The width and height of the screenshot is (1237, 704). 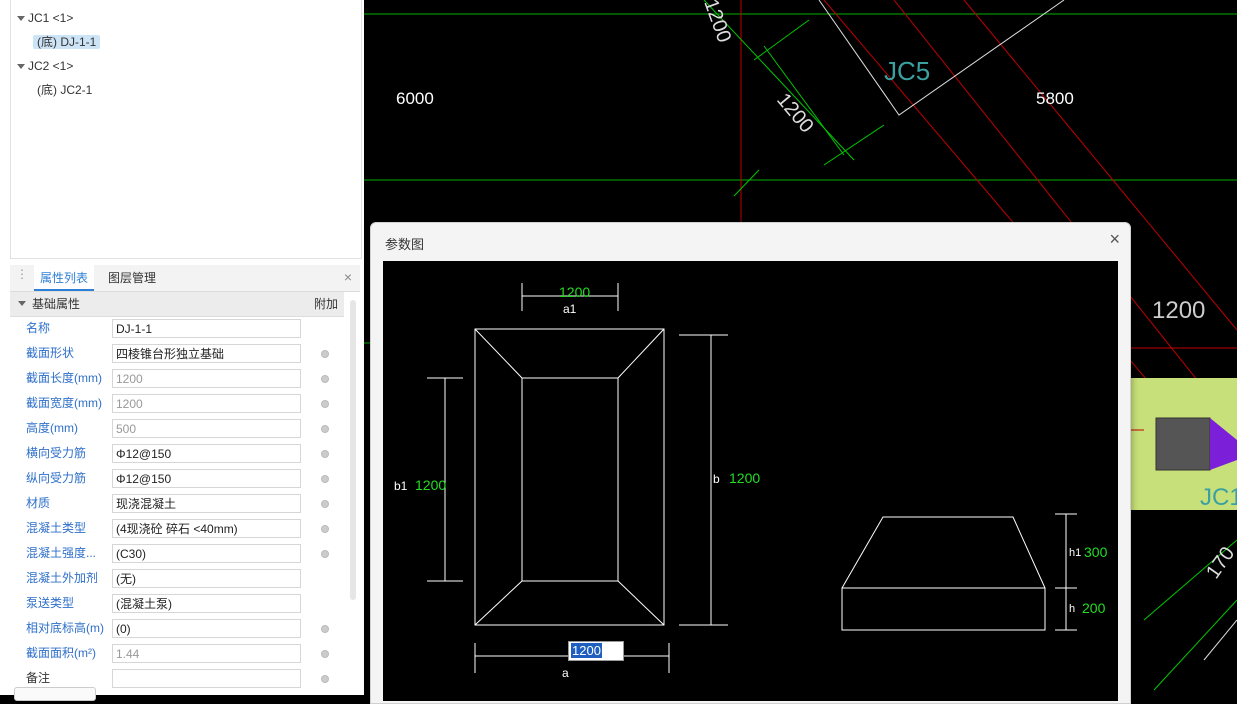 I want to click on section-base, so click(x=943, y=609).